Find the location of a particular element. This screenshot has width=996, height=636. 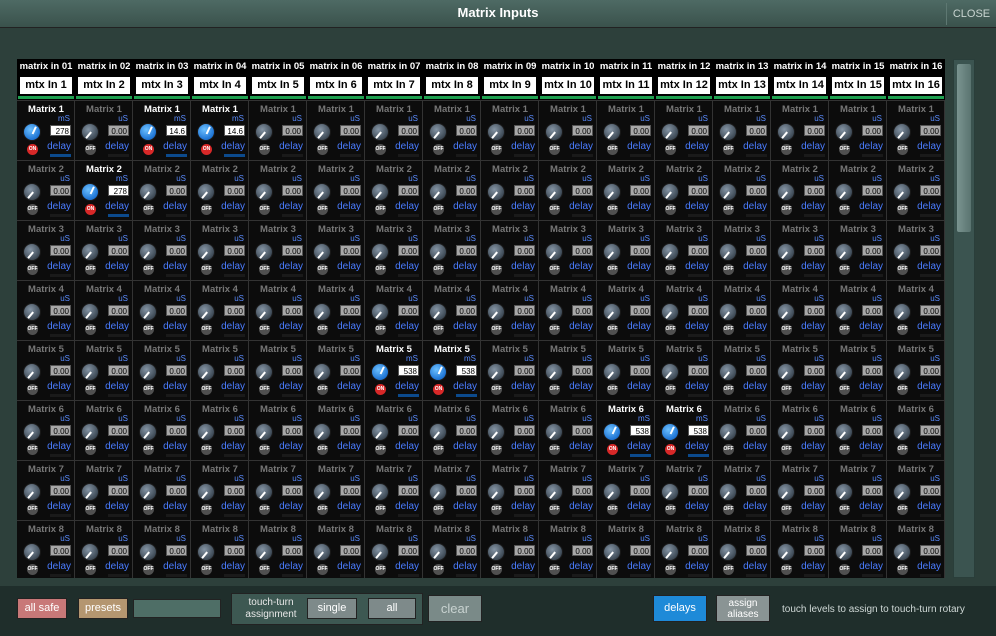

alias-label: mtx In 4 is located at coordinates (220, 85).